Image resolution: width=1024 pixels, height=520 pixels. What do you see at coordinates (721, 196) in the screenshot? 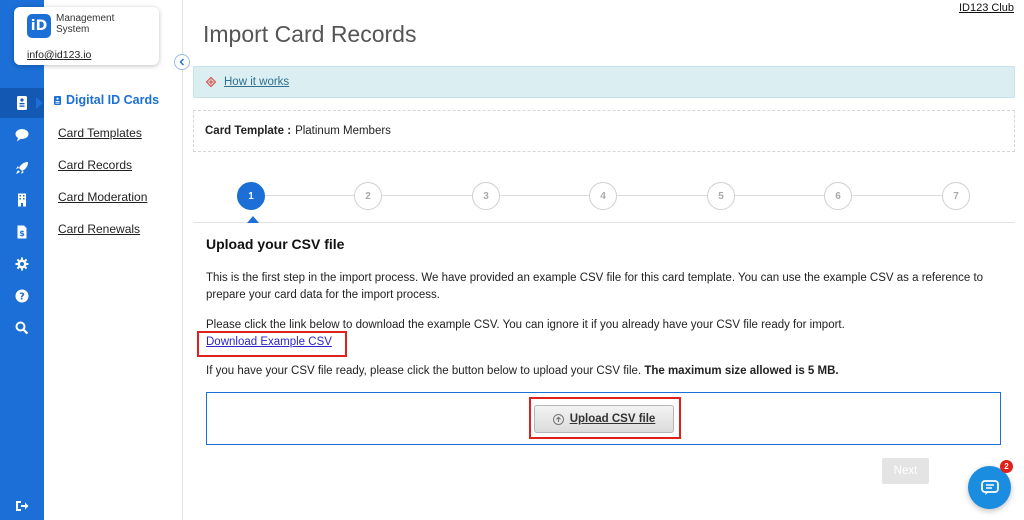
I see `step-5: 5` at bounding box center [721, 196].